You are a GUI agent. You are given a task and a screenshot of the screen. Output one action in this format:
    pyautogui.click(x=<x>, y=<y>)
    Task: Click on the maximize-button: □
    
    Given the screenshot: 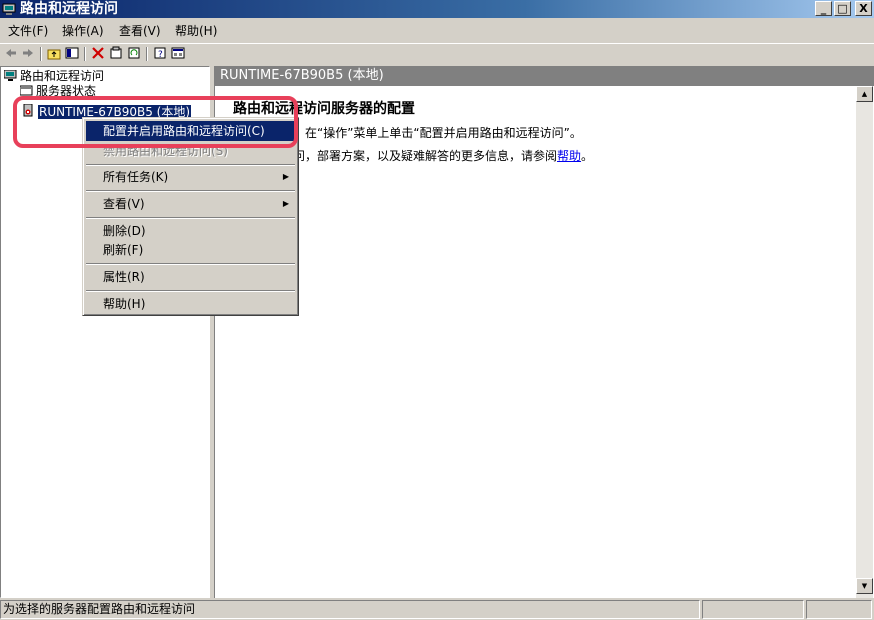 What is the action you would take?
    pyautogui.click(x=842, y=8)
    